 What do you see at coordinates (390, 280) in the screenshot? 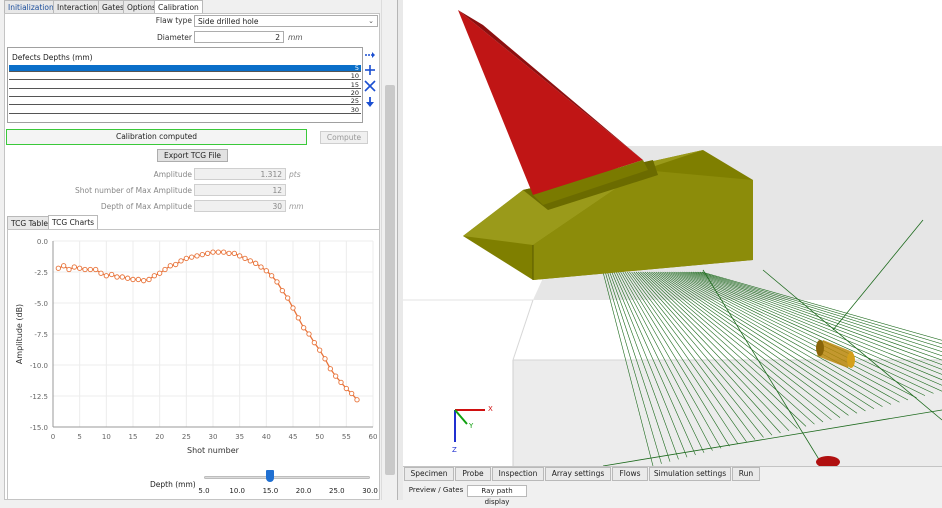
I see `scrollbar-thumb` at bounding box center [390, 280].